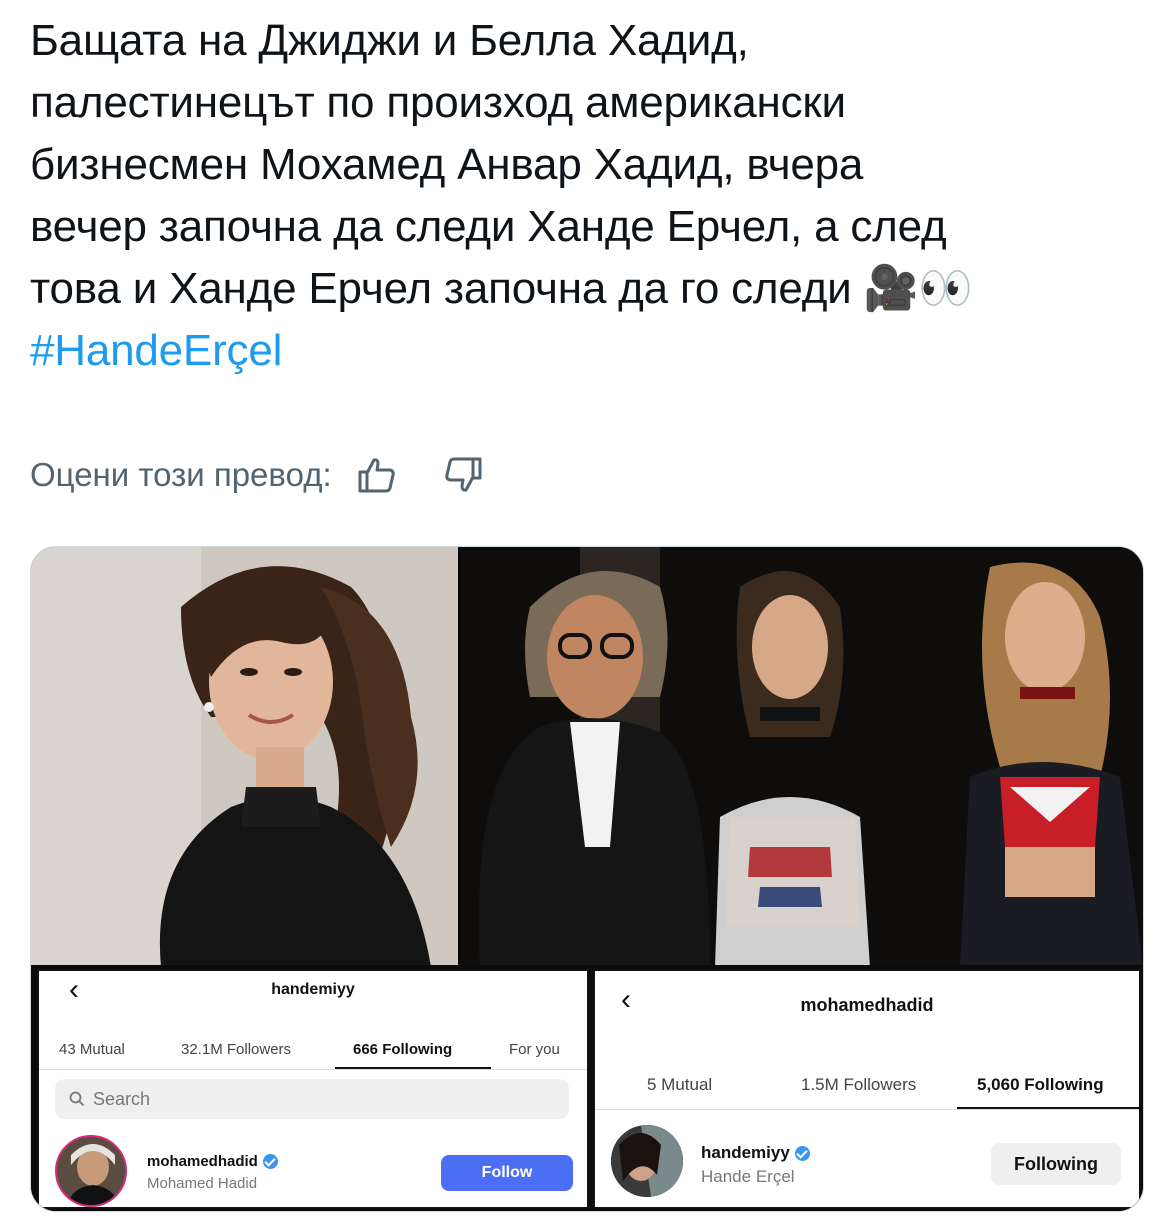 The width and height of the screenshot is (1170, 1224). What do you see at coordinates (858, 1085) in the screenshot?
I see `tab-followers: 1.5M Followers` at bounding box center [858, 1085].